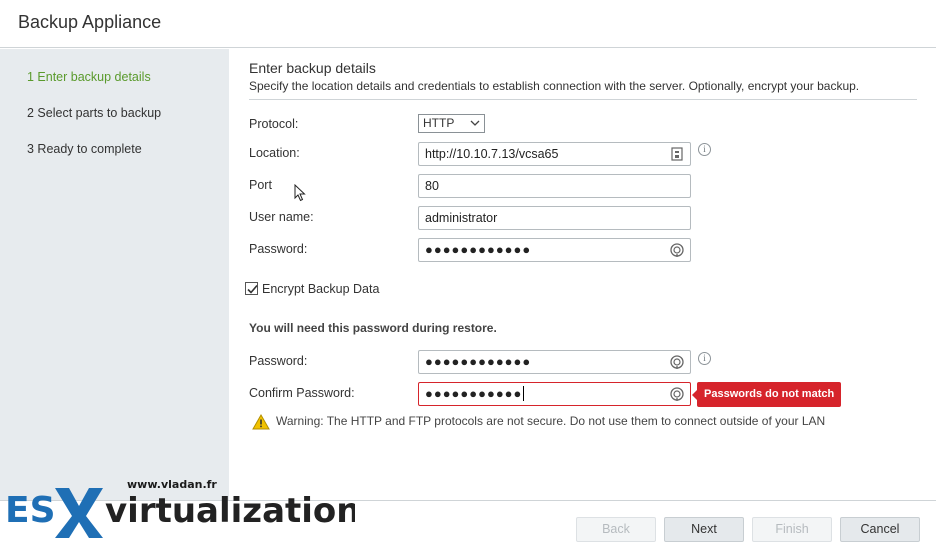 This screenshot has height=556, width=936. Describe the element at coordinates (302, 393) in the screenshot. I see `confirm-password-label: Confirm Password:` at that location.